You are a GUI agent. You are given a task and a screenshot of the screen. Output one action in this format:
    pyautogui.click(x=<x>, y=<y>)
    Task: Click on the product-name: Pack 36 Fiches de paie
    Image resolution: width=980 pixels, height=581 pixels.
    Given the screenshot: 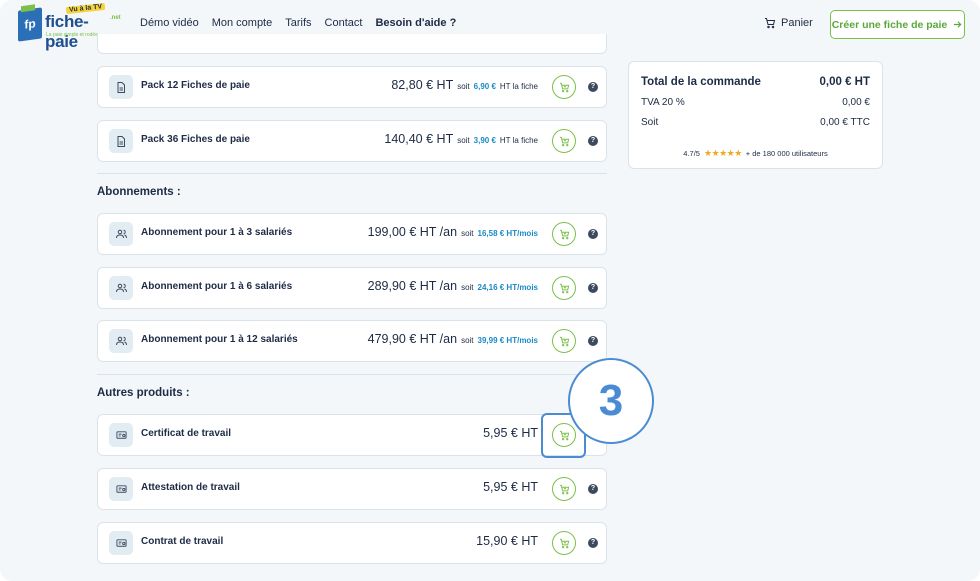 What is the action you would take?
    pyautogui.click(x=195, y=139)
    